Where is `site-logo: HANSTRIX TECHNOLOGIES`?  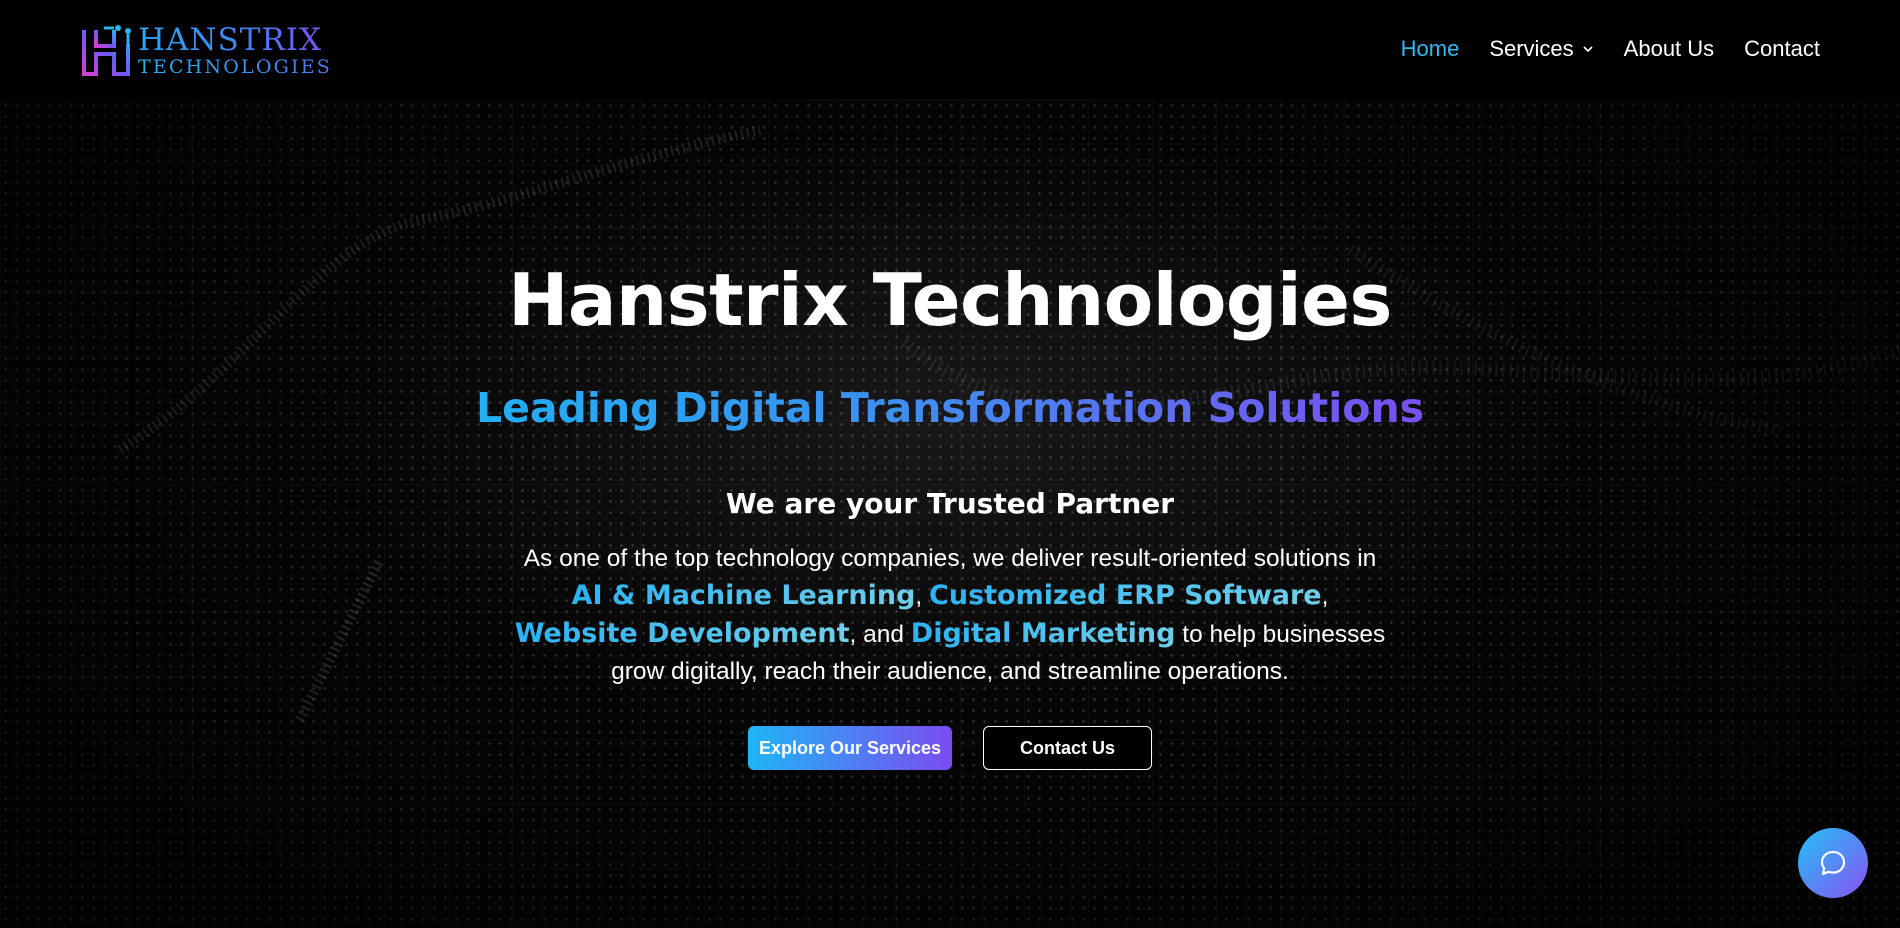
site-logo: HANSTRIX TECHNOLOGIES is located at coordinates (206, 51).